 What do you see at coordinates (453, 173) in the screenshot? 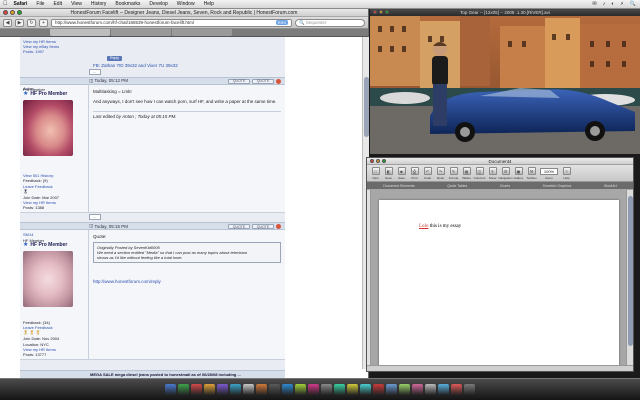
I see `format-button: ✎ Format` at bounding box center [453, 173].